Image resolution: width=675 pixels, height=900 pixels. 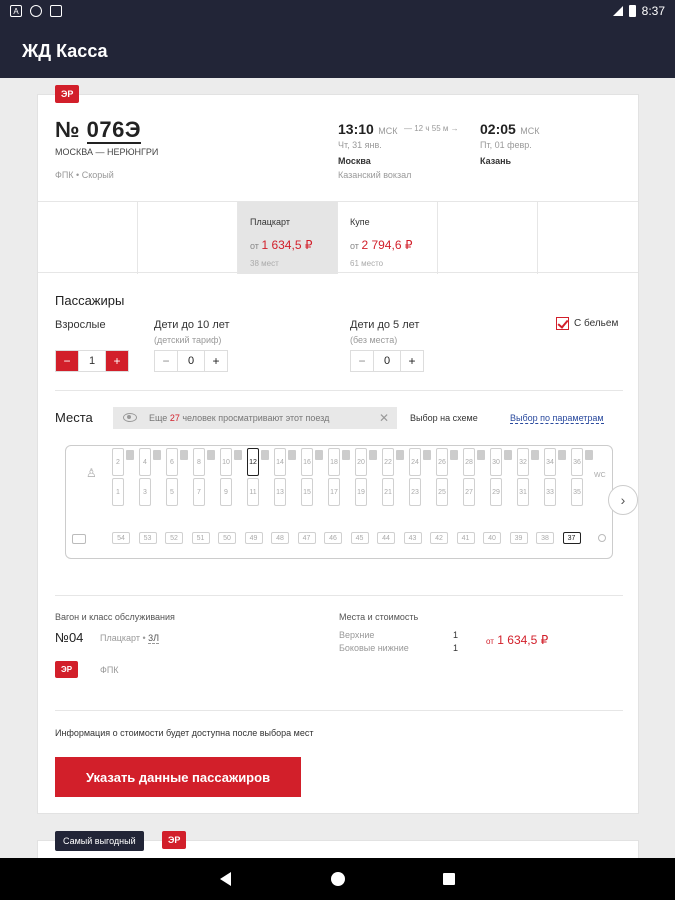 What do you see at coordinates (280, 492) in the screenshot?
I see `seat-13: 13` at bounding box center [280, 492].